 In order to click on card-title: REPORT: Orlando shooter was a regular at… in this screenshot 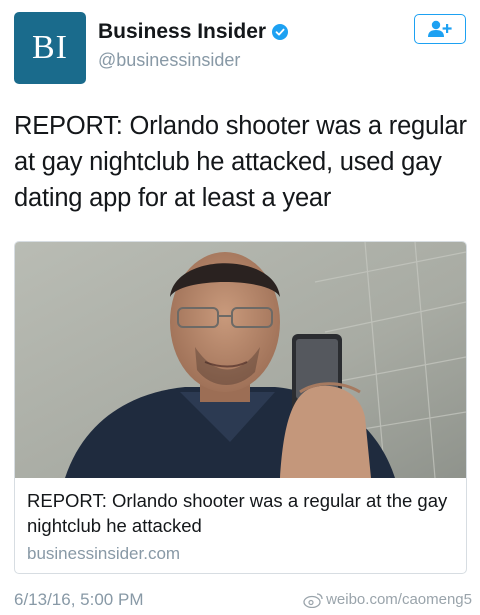, I will do `click(242, 513)`.